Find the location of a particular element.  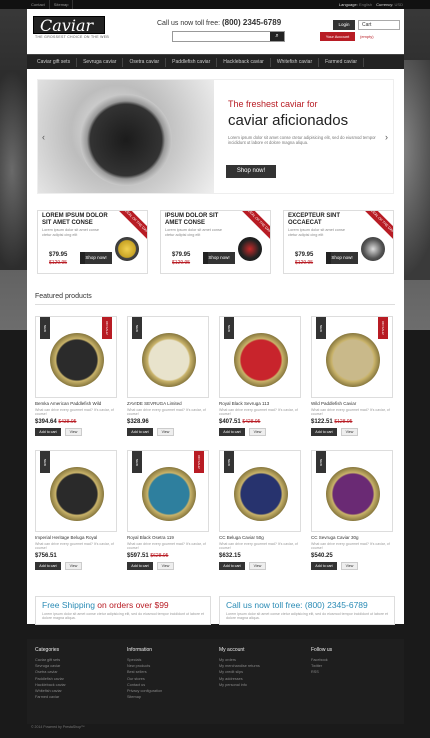

nav-item-paddlefish: Paddlefish caviar is located at coordinates (192, 62).